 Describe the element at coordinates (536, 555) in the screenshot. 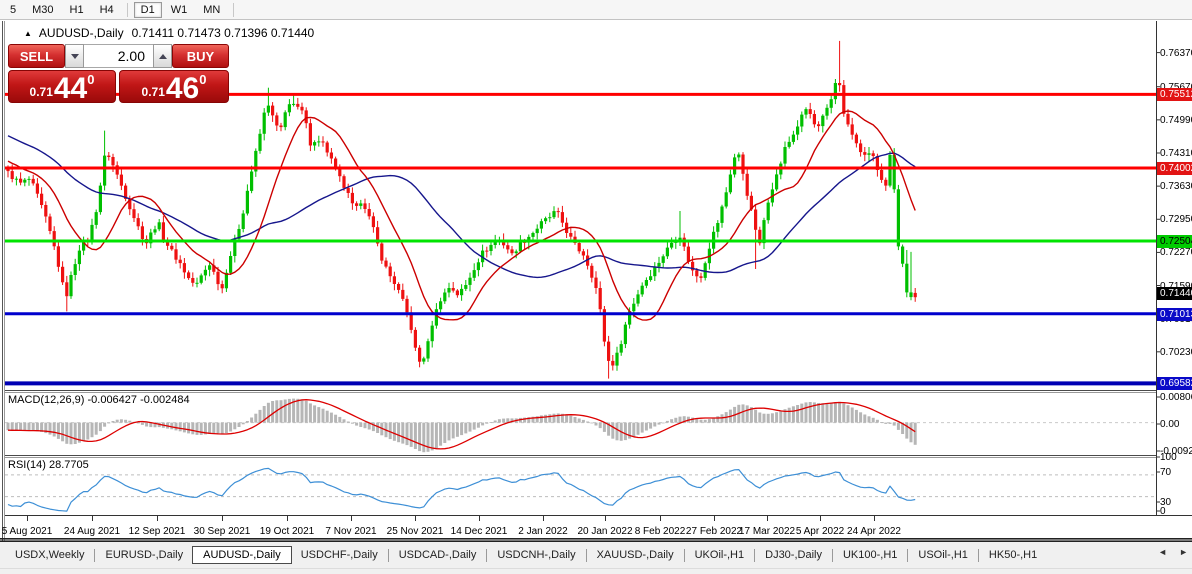

I see `chart-tab-usdcnh-daily: USDCNH-,Daily` at that location.